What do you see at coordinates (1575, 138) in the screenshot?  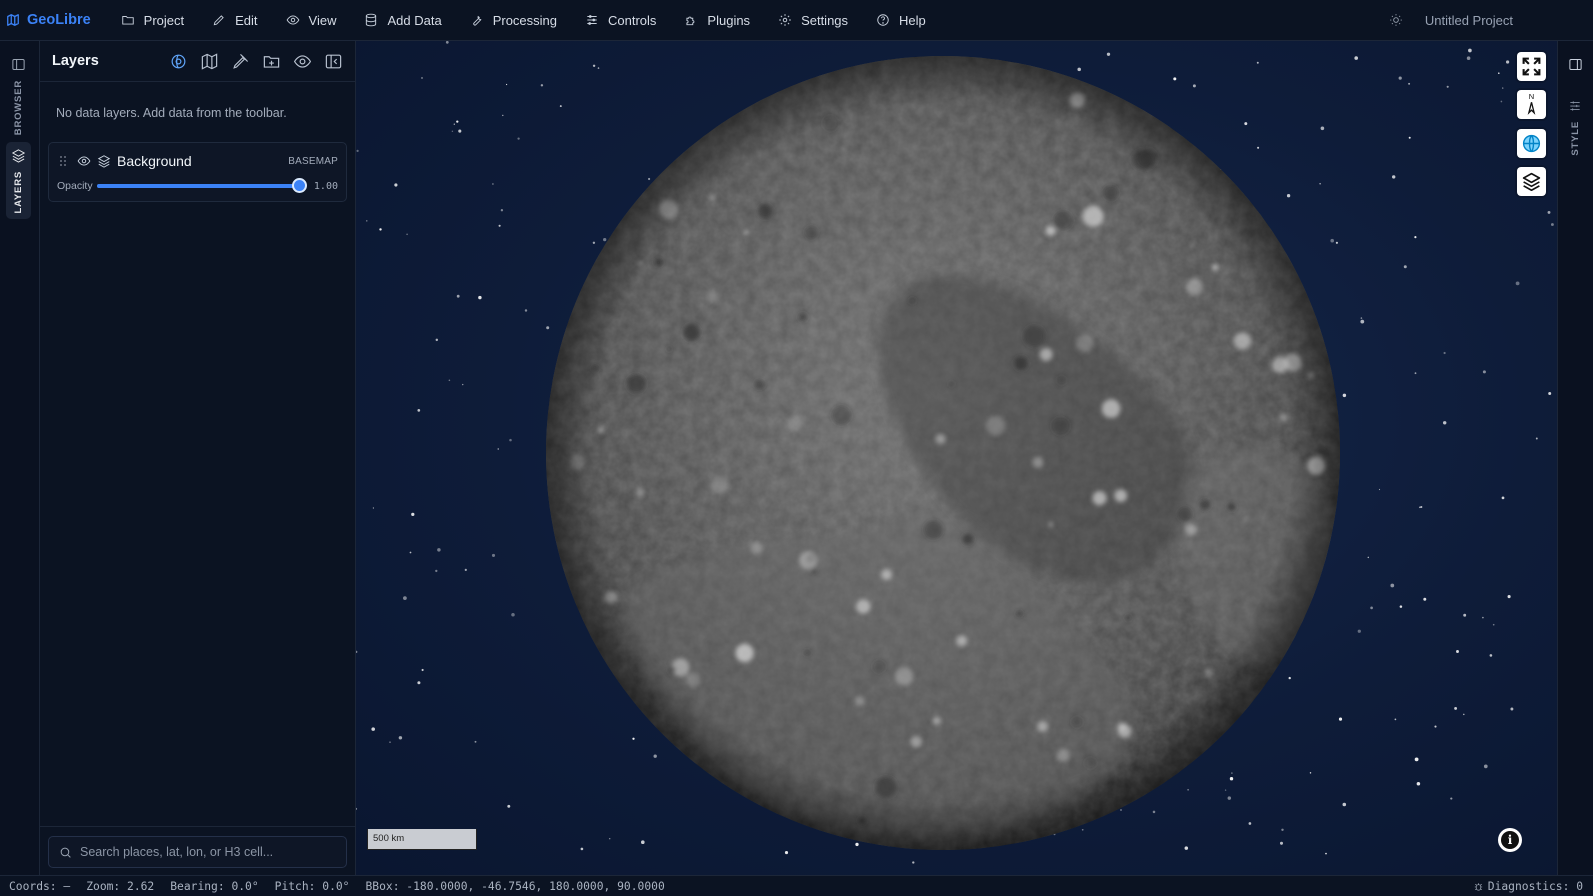 I see `style-label: STYLE` at bounding box center [1575, 138].